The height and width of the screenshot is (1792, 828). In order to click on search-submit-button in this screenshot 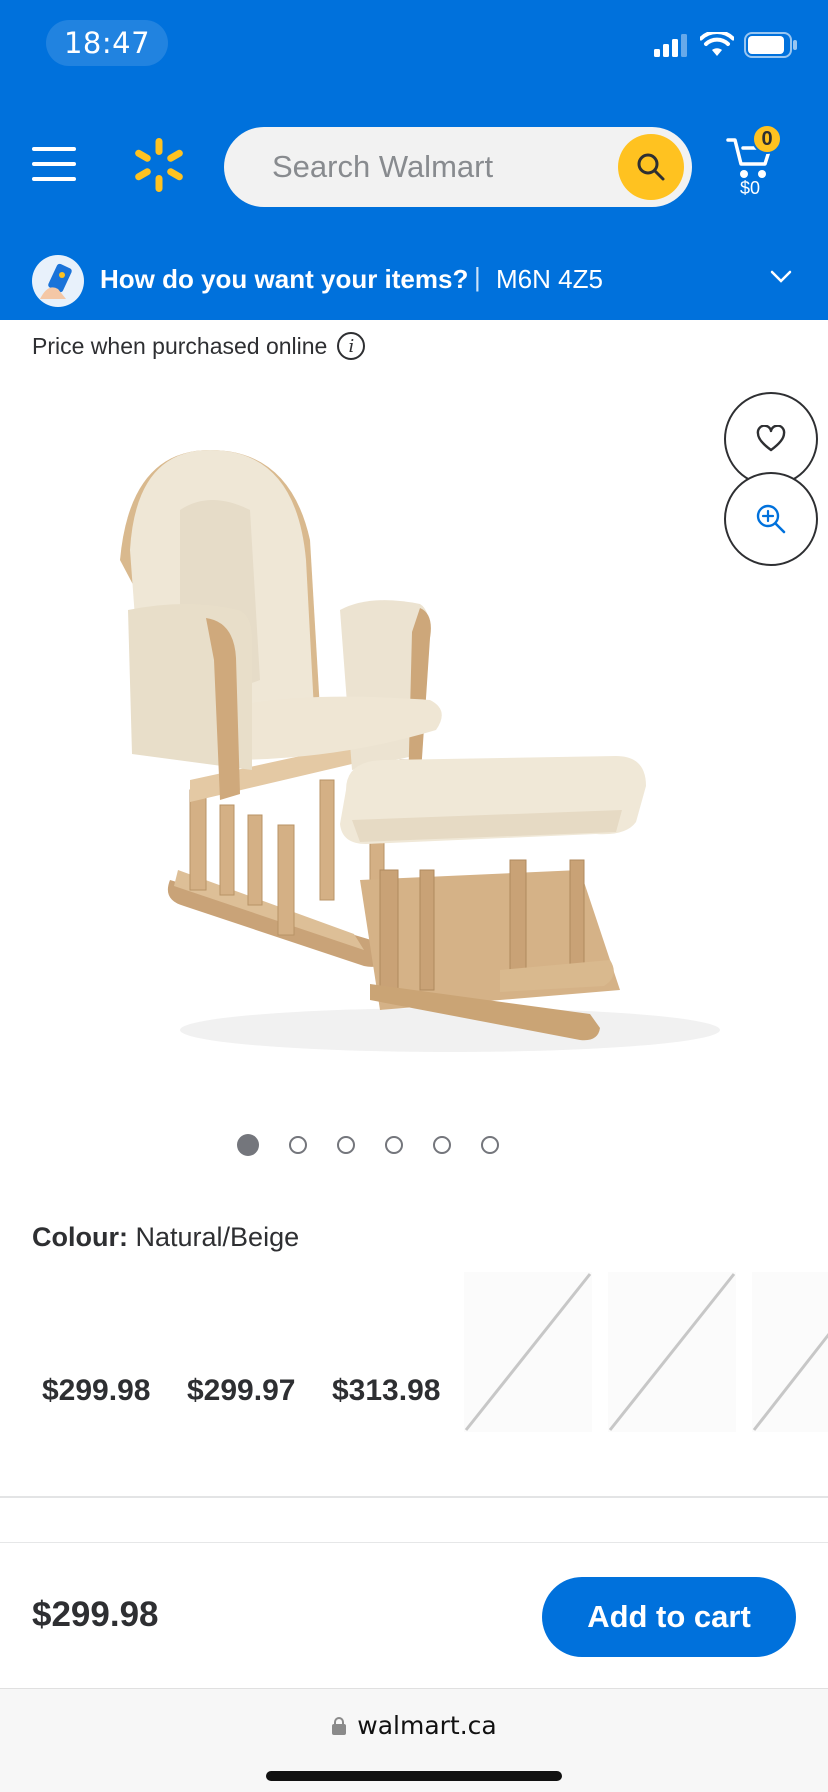, I will do `click(651, 167)`.